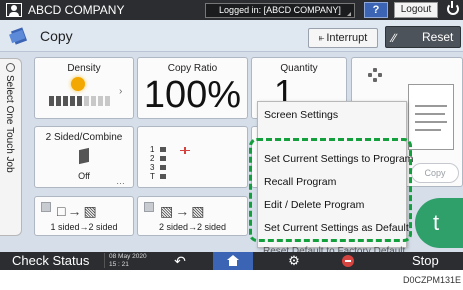  I want to click on interrupt-button: ⫦ Interrupt, so click(343, 38).